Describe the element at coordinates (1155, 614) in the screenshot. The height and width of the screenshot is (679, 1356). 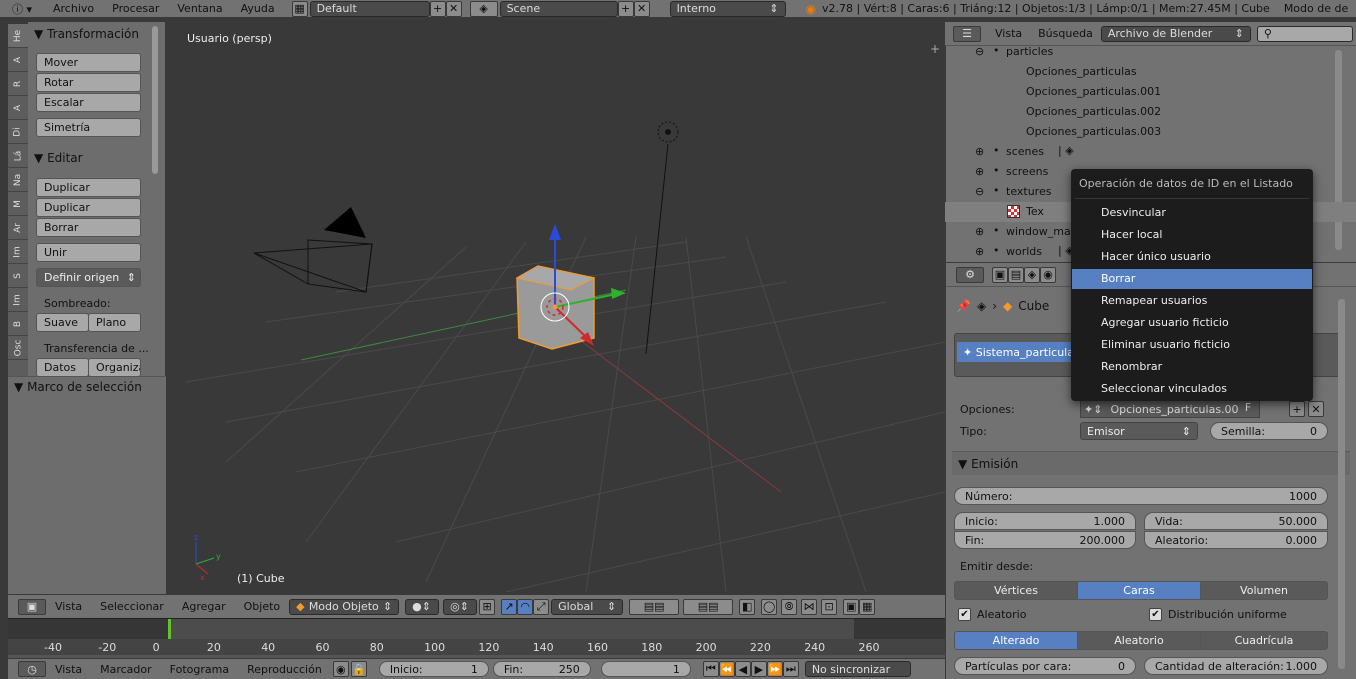
I see `even-distribution-checkbox: ✔` at that location.